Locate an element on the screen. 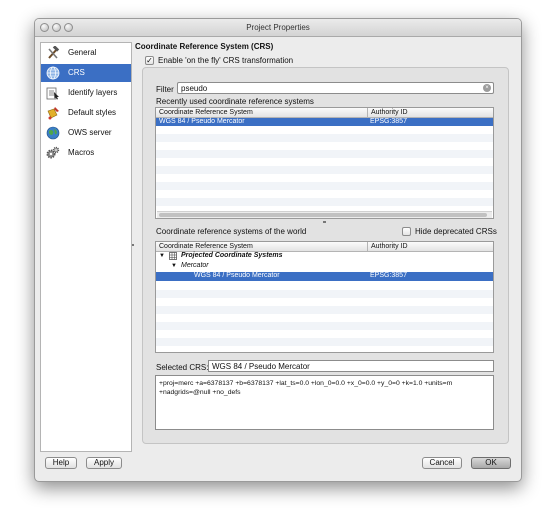 The image size is (554, 527). horizontal-scrollbar is located at coordinates (324, 214).